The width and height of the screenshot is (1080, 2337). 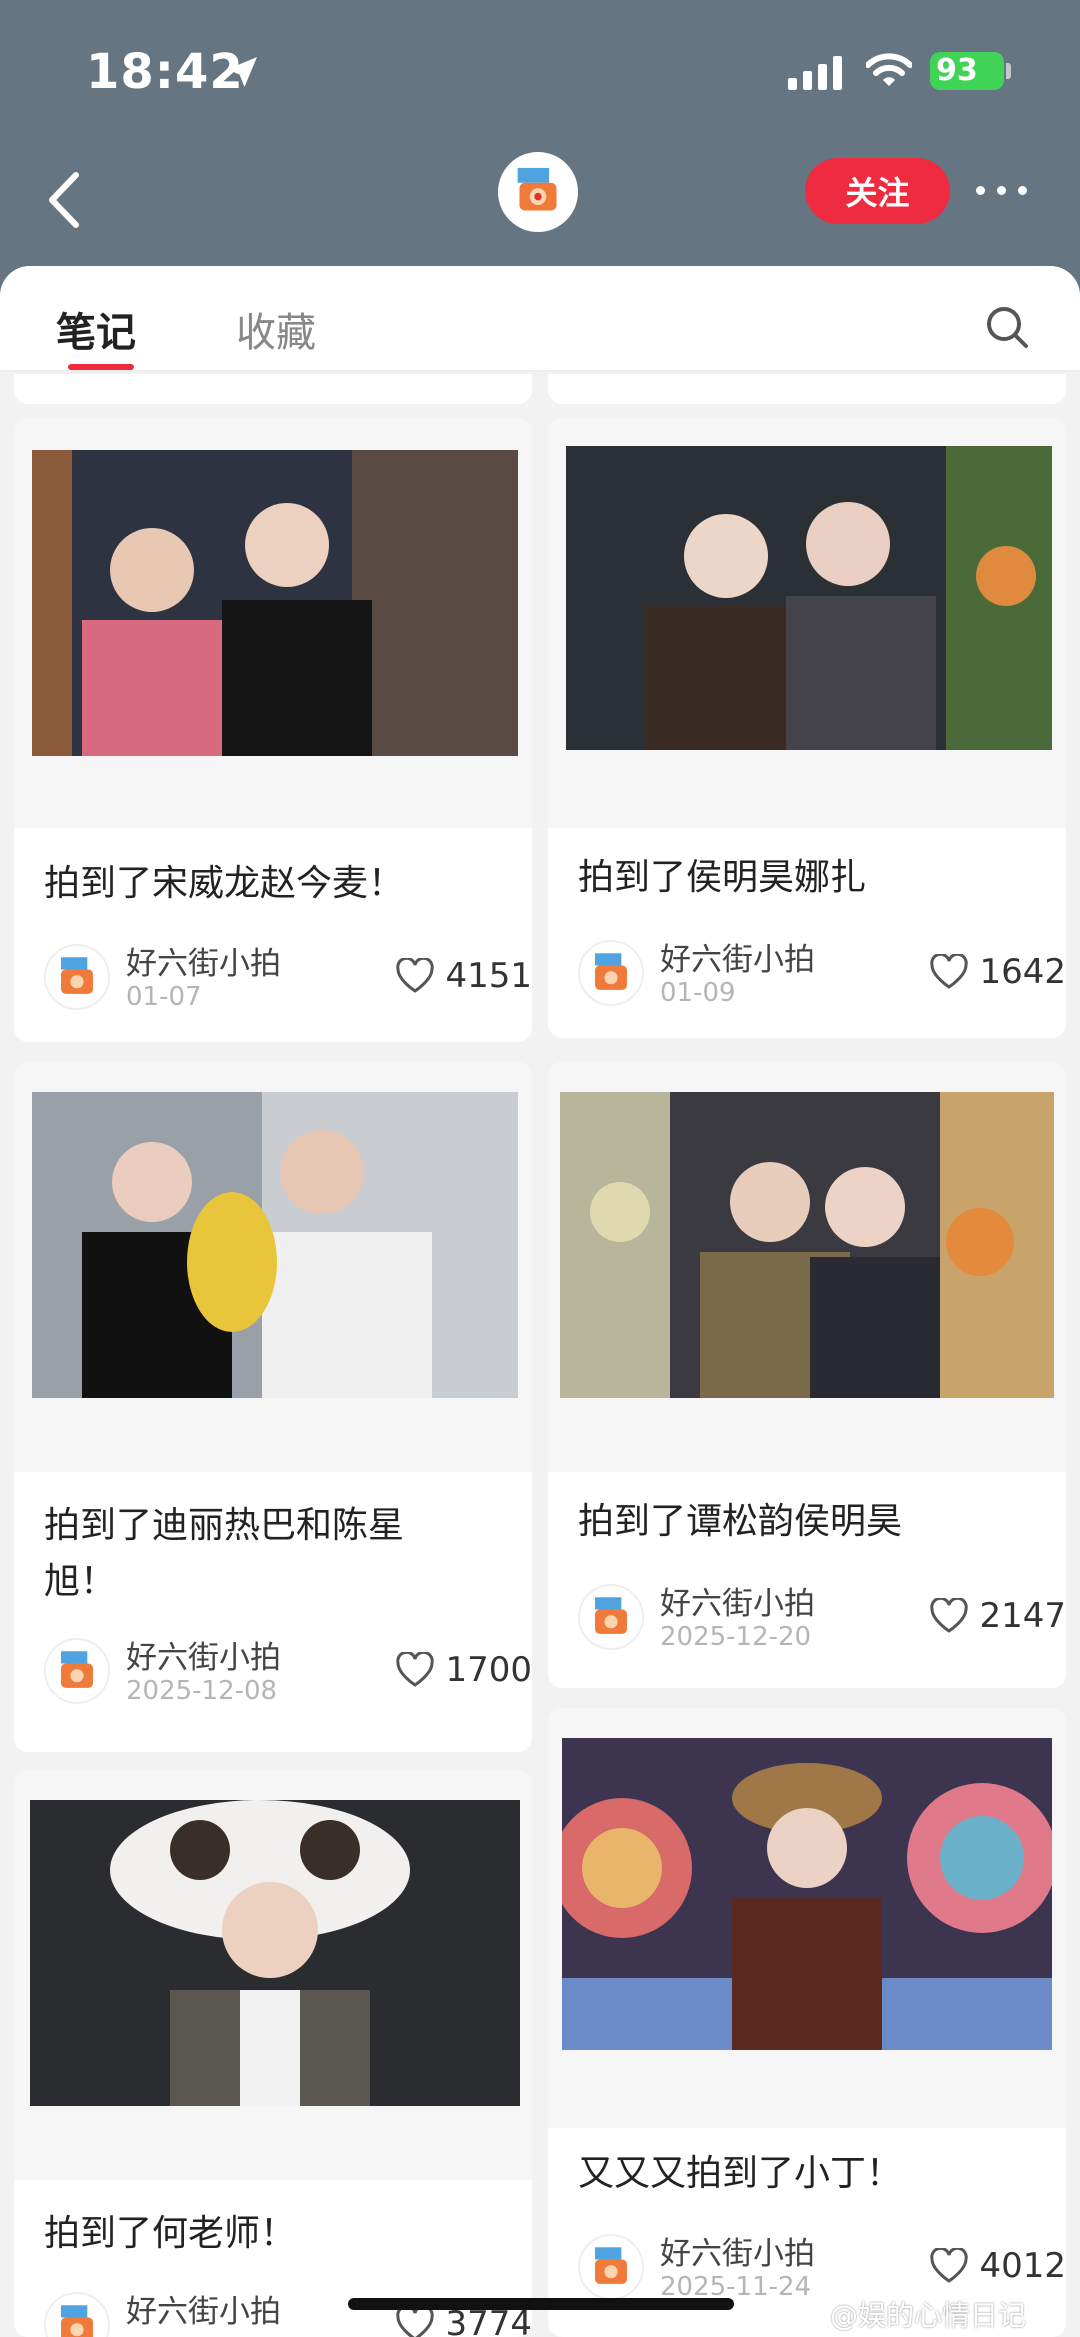 I want to click on note-title: 拍到了何老师！, so click(x=279, y=2234).